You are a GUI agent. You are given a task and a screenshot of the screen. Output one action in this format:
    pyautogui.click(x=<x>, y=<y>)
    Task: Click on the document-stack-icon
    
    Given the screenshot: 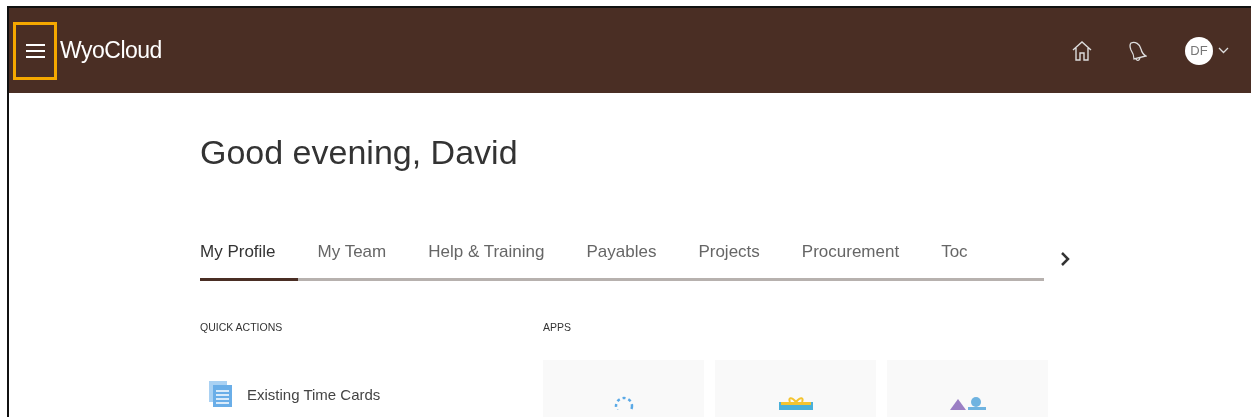 What is the action you would take?
    pyautogui.click(x=221, y=394)
    